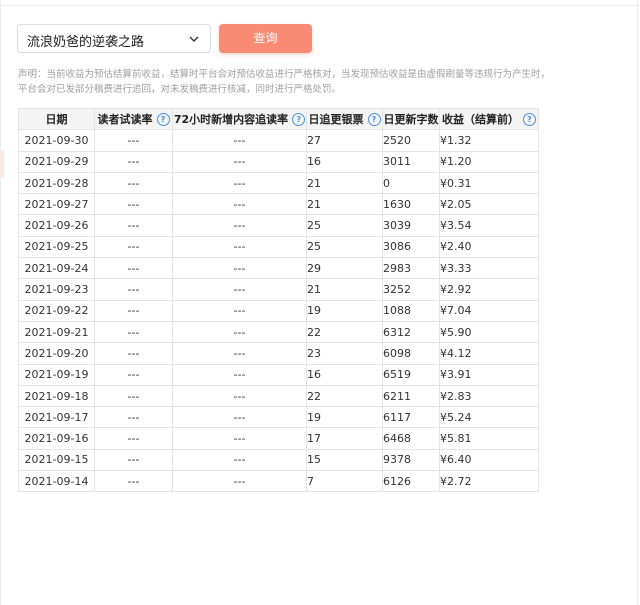 This screenshot has height=605, width=640. What do you see at coordinates (411, 374) in the screenshot?
I see `cell-words: 6519` at bounding box center [411, 374].